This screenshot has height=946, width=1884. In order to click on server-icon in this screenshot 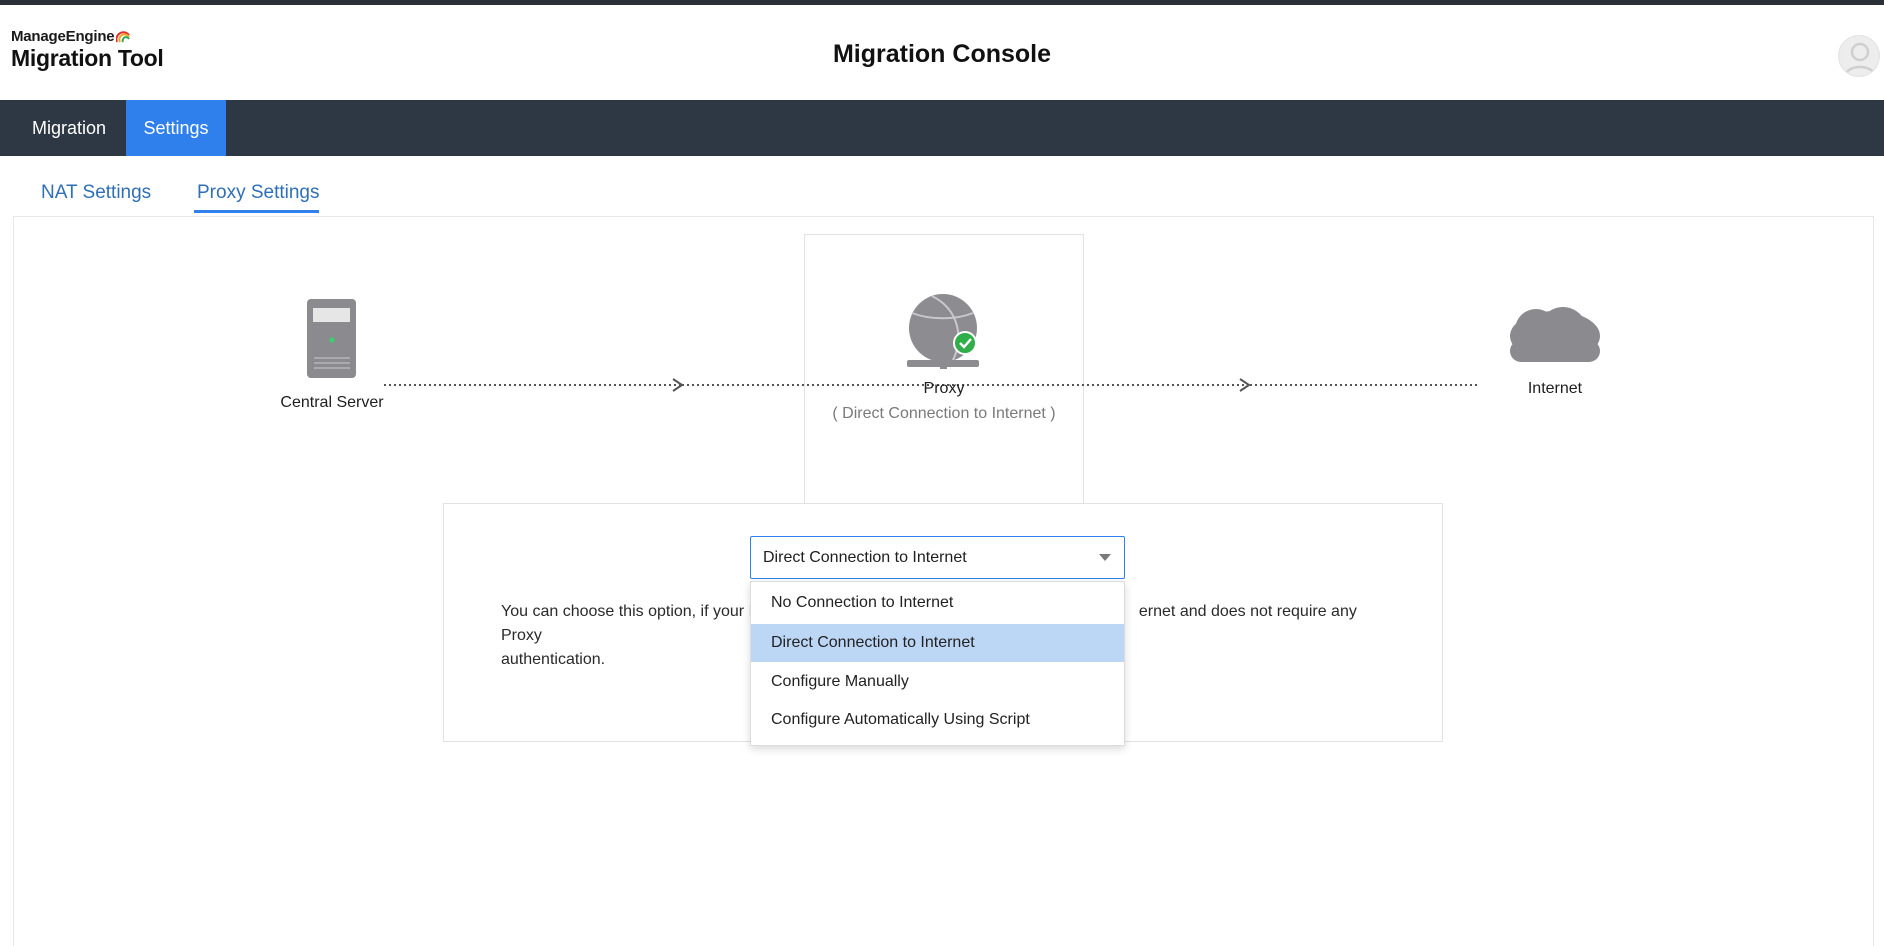, I will do `click(331, 338)`.